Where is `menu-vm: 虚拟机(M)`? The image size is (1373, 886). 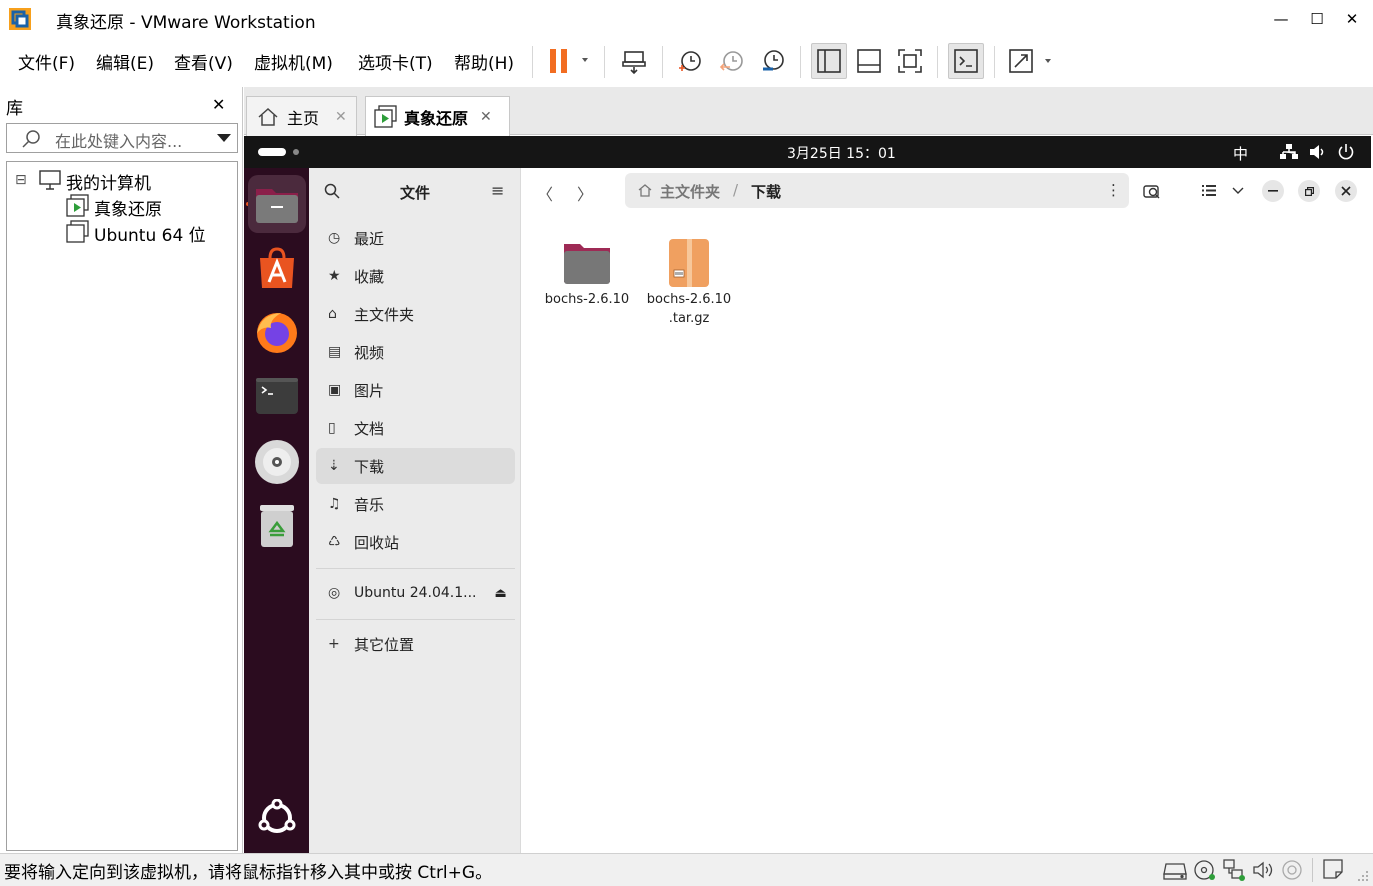 menu-vm: 虚拟机(M) is located at coordinates (293, 61).